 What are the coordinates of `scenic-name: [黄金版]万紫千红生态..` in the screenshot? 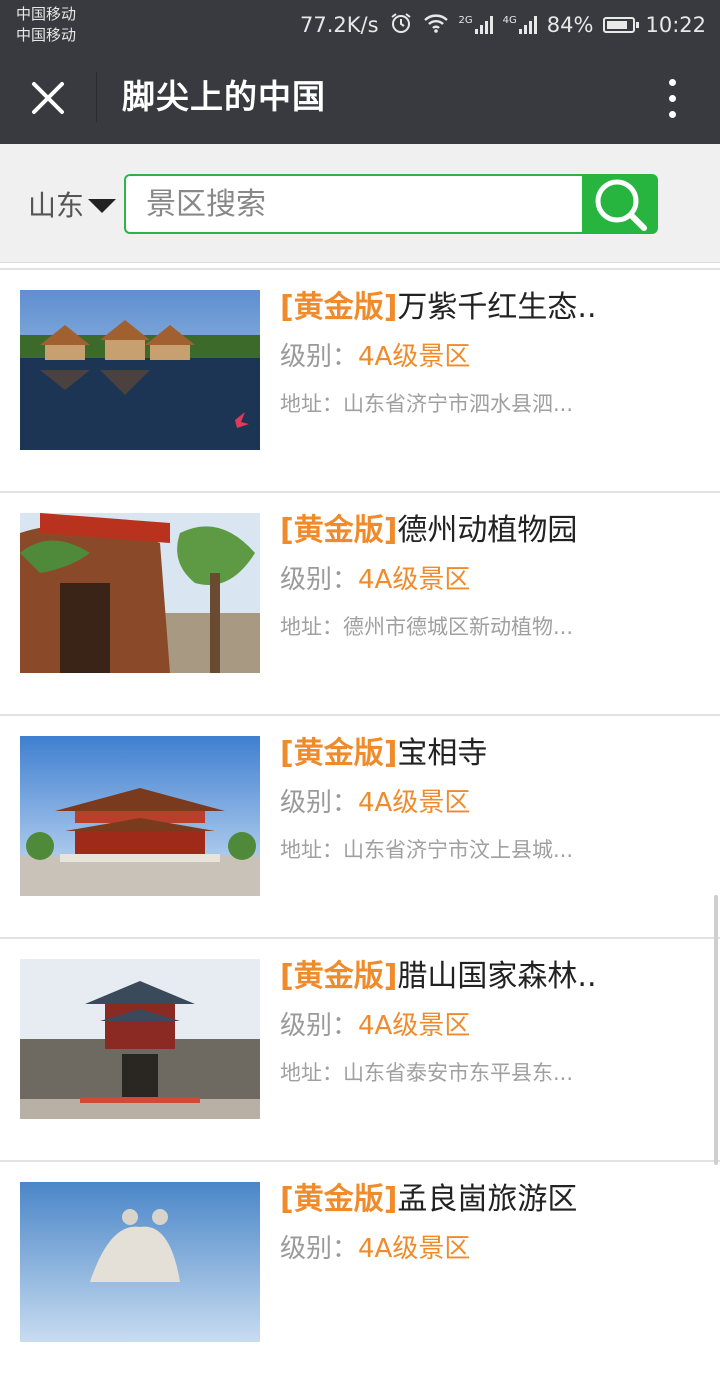 It's located at (490, 308).